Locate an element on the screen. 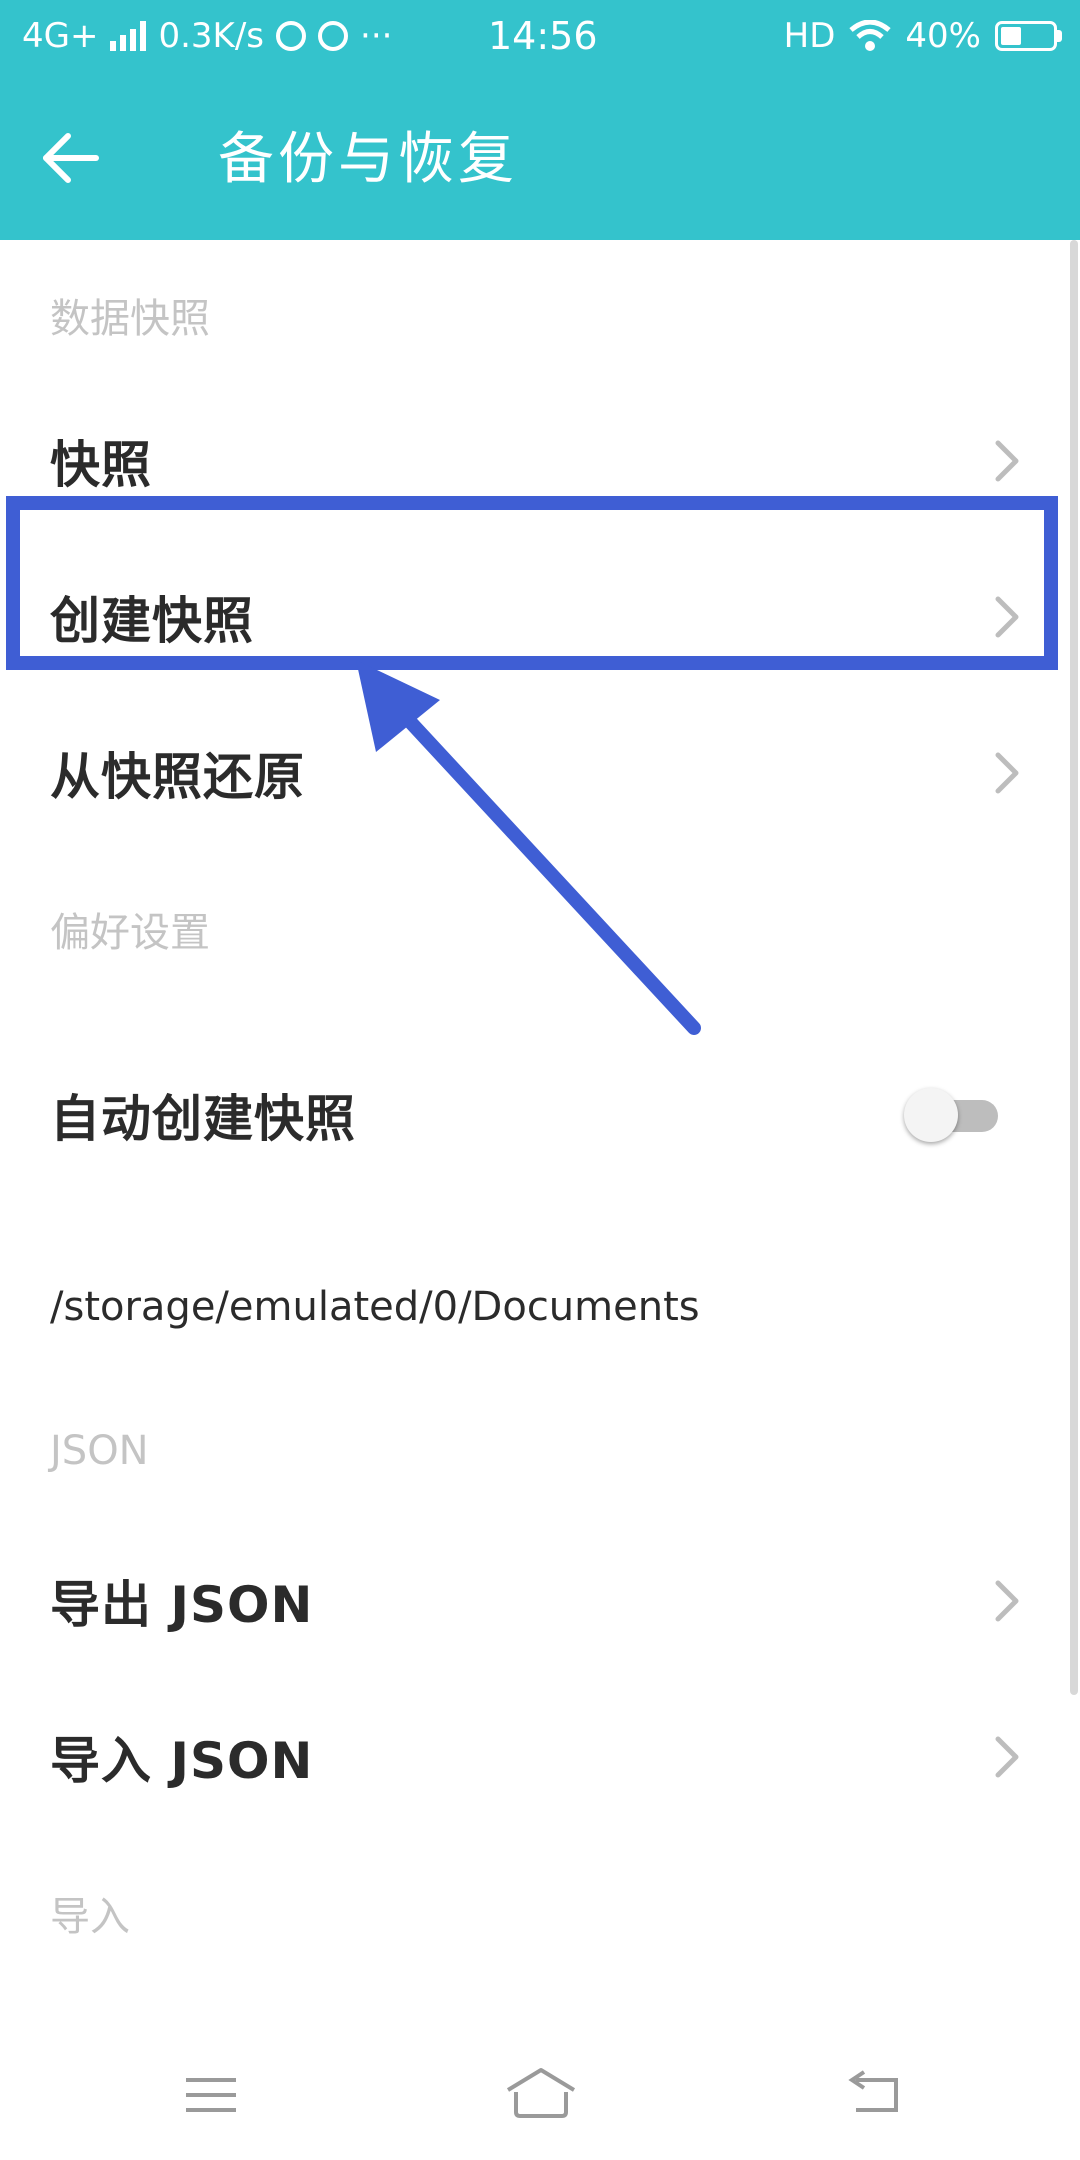 The image size is (1080, 2160). page-title: 备份与恢复 is located at coordinates (368, 159).